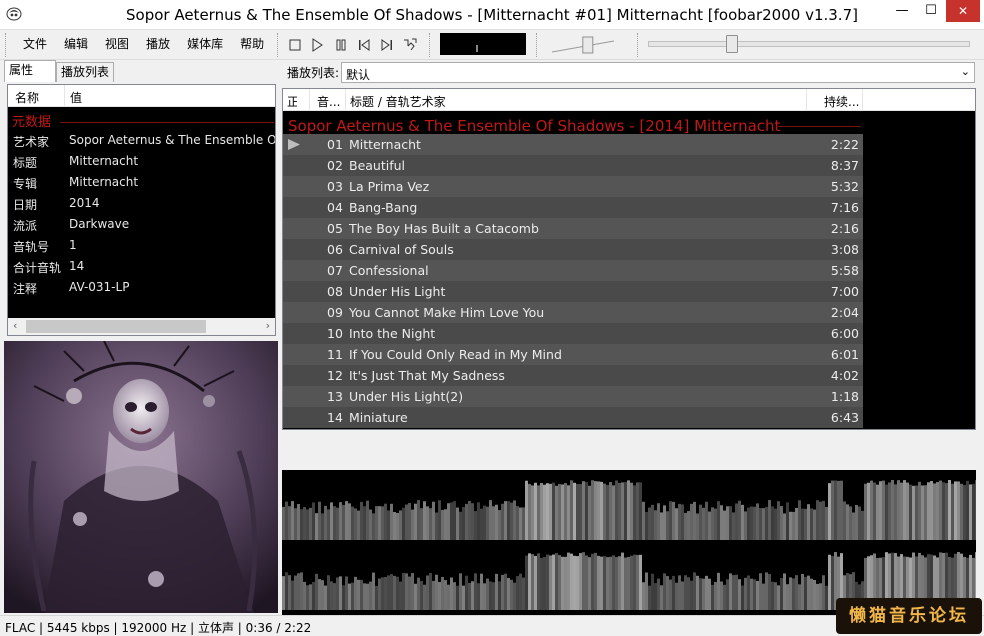 This screenshot has height=636, width=984. Describe the element at coordinates (141, 160) in the screenshot. I see `property-row: 标题 Mitternacht` at that location.